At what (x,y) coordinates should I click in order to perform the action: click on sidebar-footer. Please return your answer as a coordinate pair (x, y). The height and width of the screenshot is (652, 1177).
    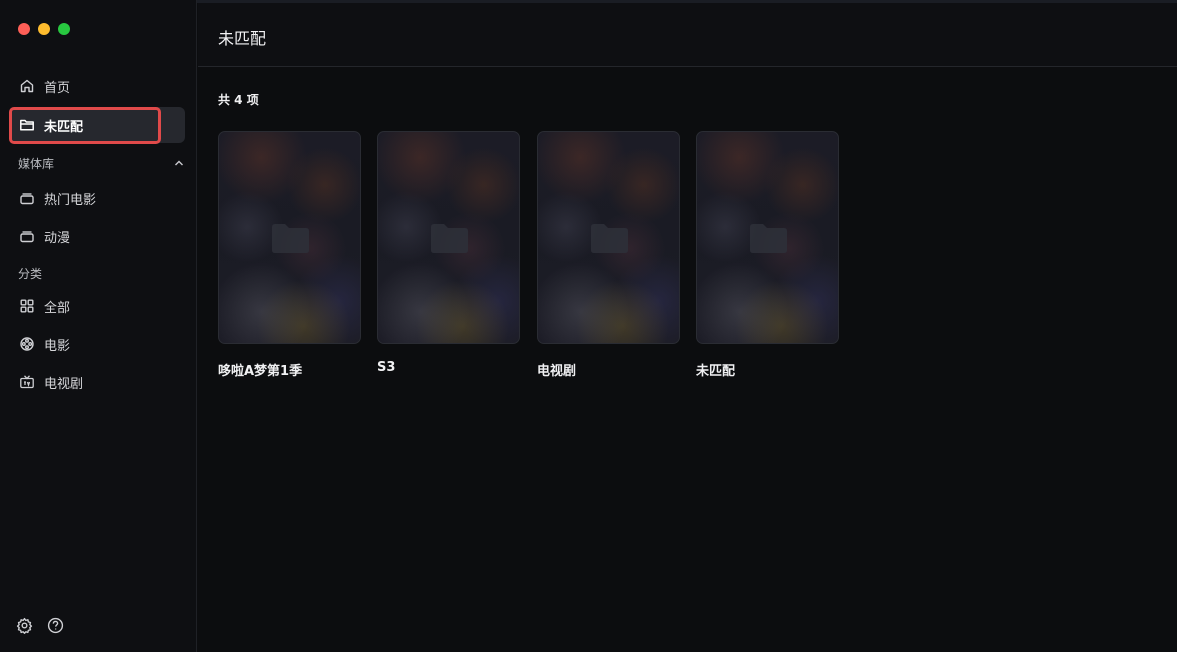
    Looking at the image, I should click on (40, 625).